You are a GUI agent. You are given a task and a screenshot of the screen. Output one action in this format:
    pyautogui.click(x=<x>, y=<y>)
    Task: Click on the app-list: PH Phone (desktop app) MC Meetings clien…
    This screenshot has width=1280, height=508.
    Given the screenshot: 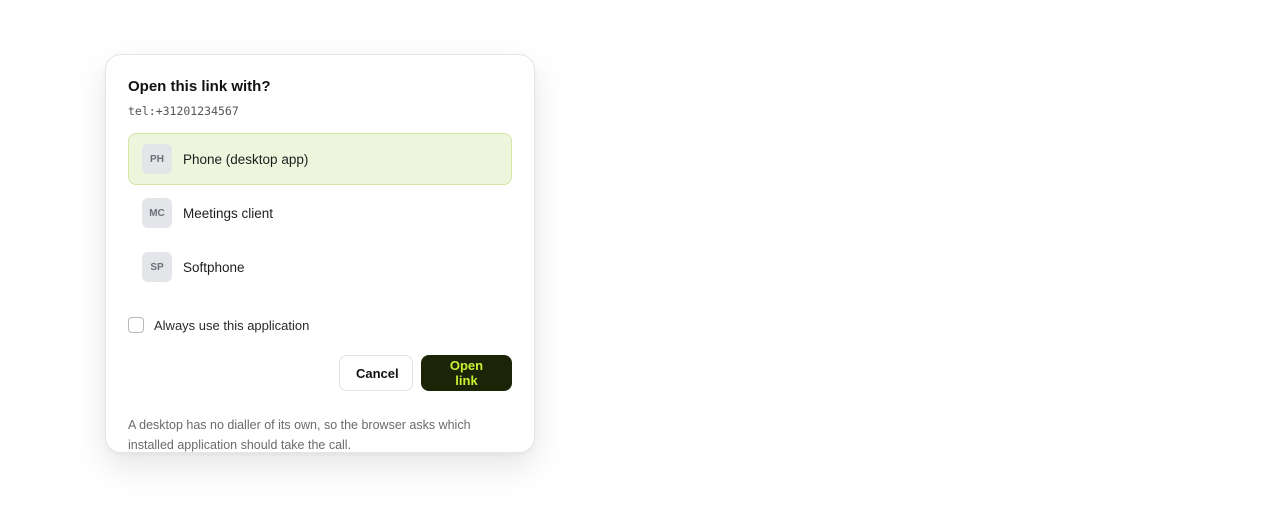 What is the action you would take?
    pyautogui.click(x=320, y=213)
    